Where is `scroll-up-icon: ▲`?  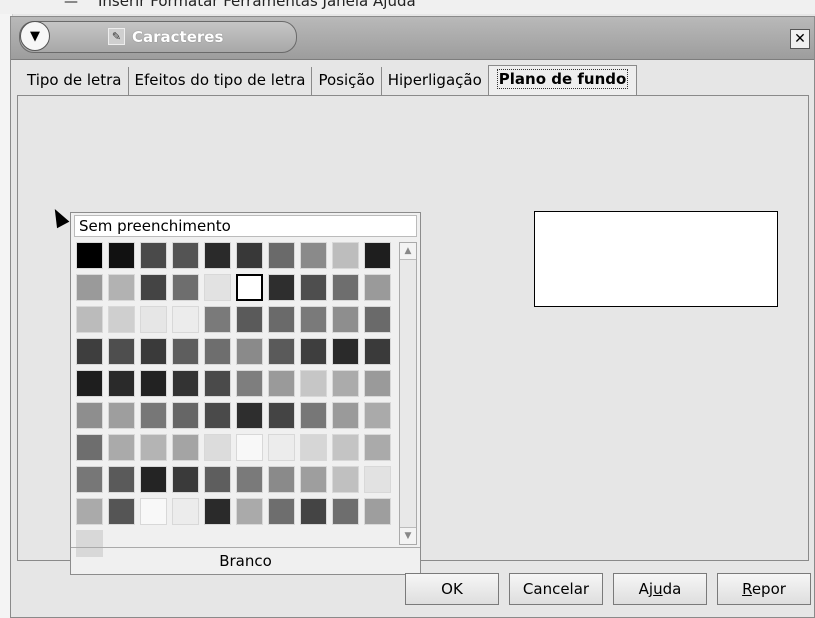 scroll-up-icon: ▲ is located at coordinates (408, 251).